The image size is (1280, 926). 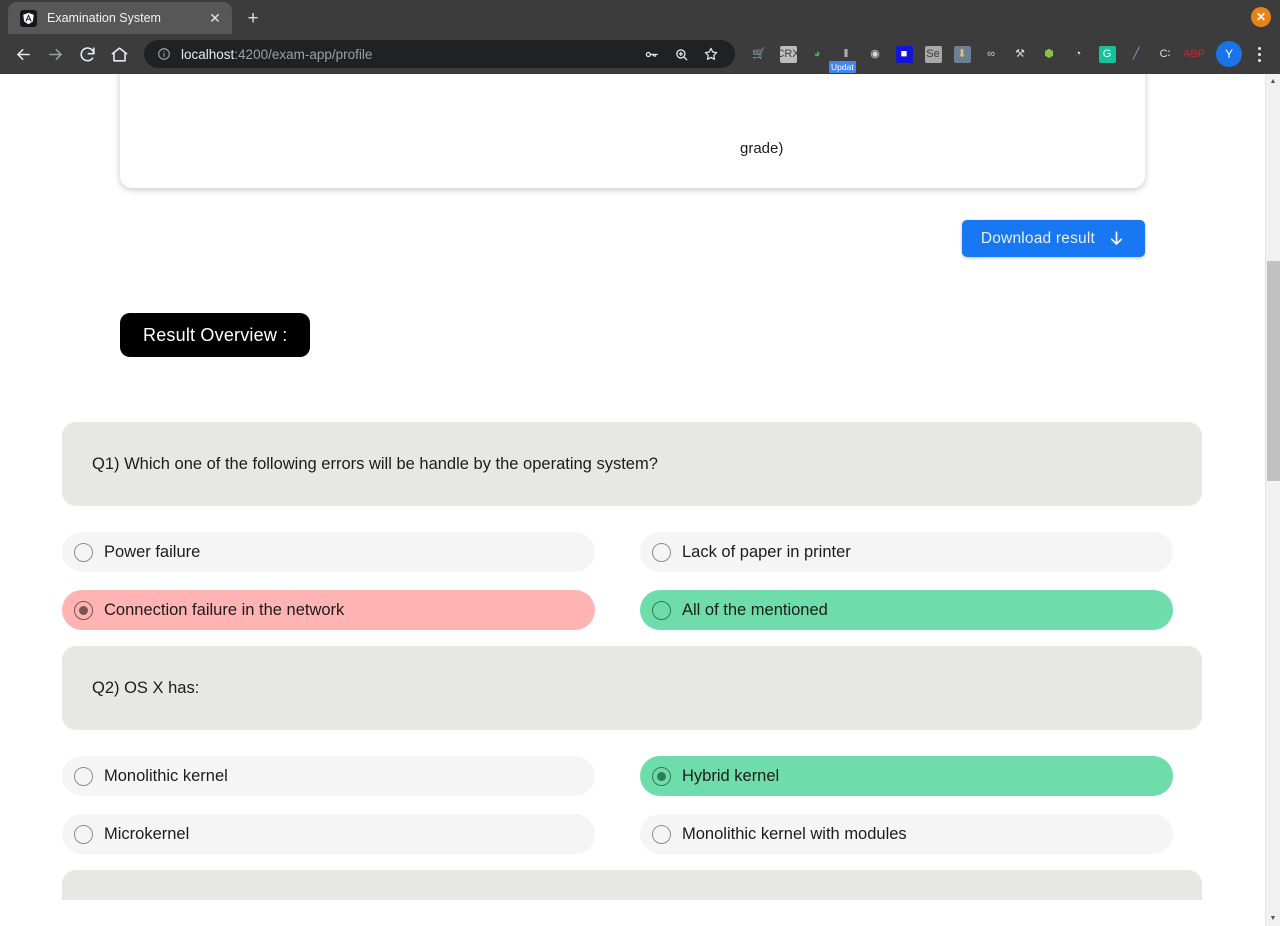 I want to click on site-info-icon, so click(x=163, y=54).